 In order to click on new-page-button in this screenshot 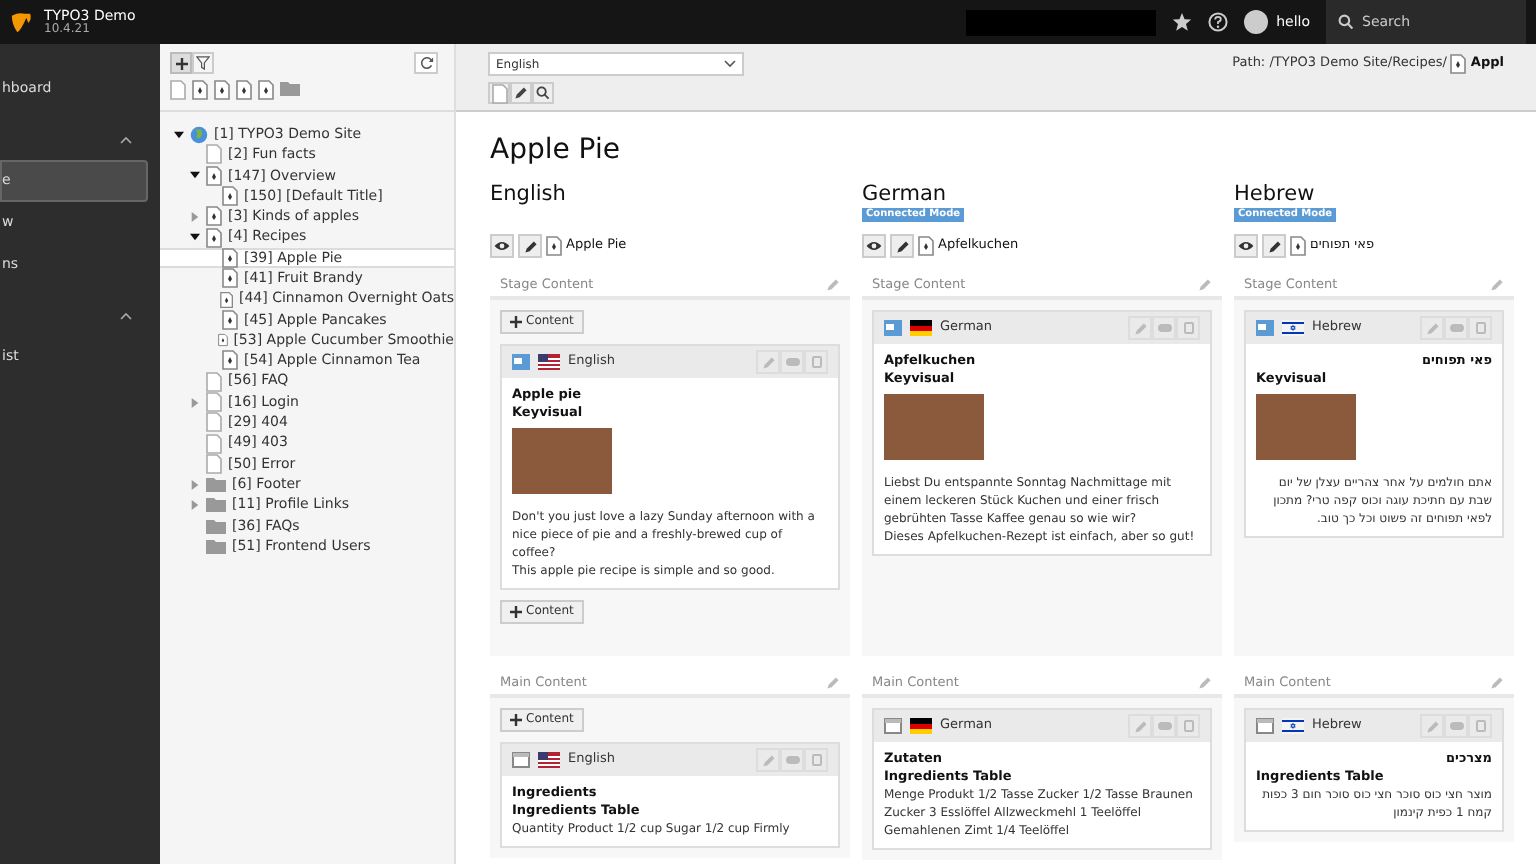, I will do `click(181, 63)`.